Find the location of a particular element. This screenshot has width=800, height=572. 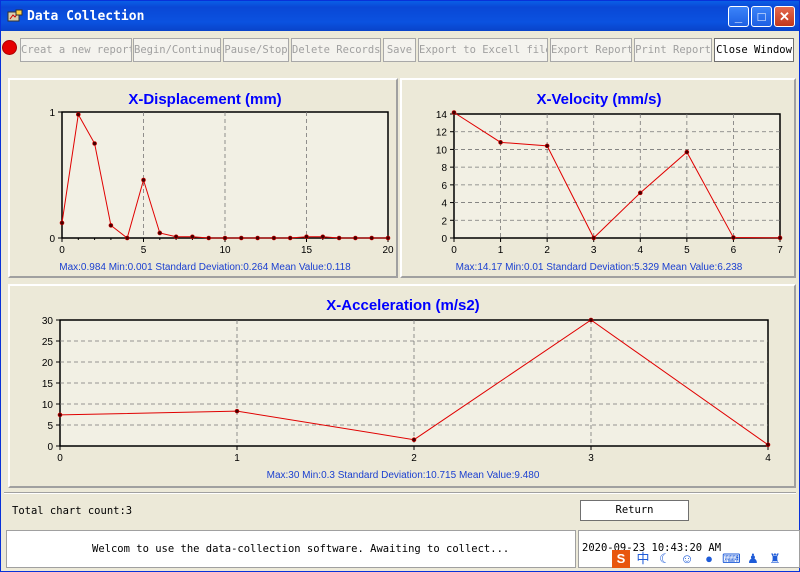

window-title: Data Collection is located at coordinates (86, 16).